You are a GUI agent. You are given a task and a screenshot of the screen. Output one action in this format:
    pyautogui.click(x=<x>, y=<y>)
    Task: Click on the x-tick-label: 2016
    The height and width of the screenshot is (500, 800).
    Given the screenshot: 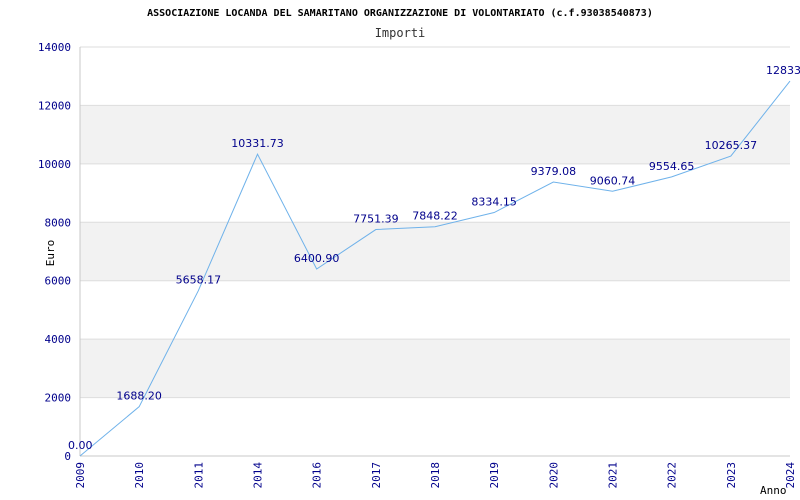 What is the action you would take?
    pyautogui.click(x=317, y=475)
    